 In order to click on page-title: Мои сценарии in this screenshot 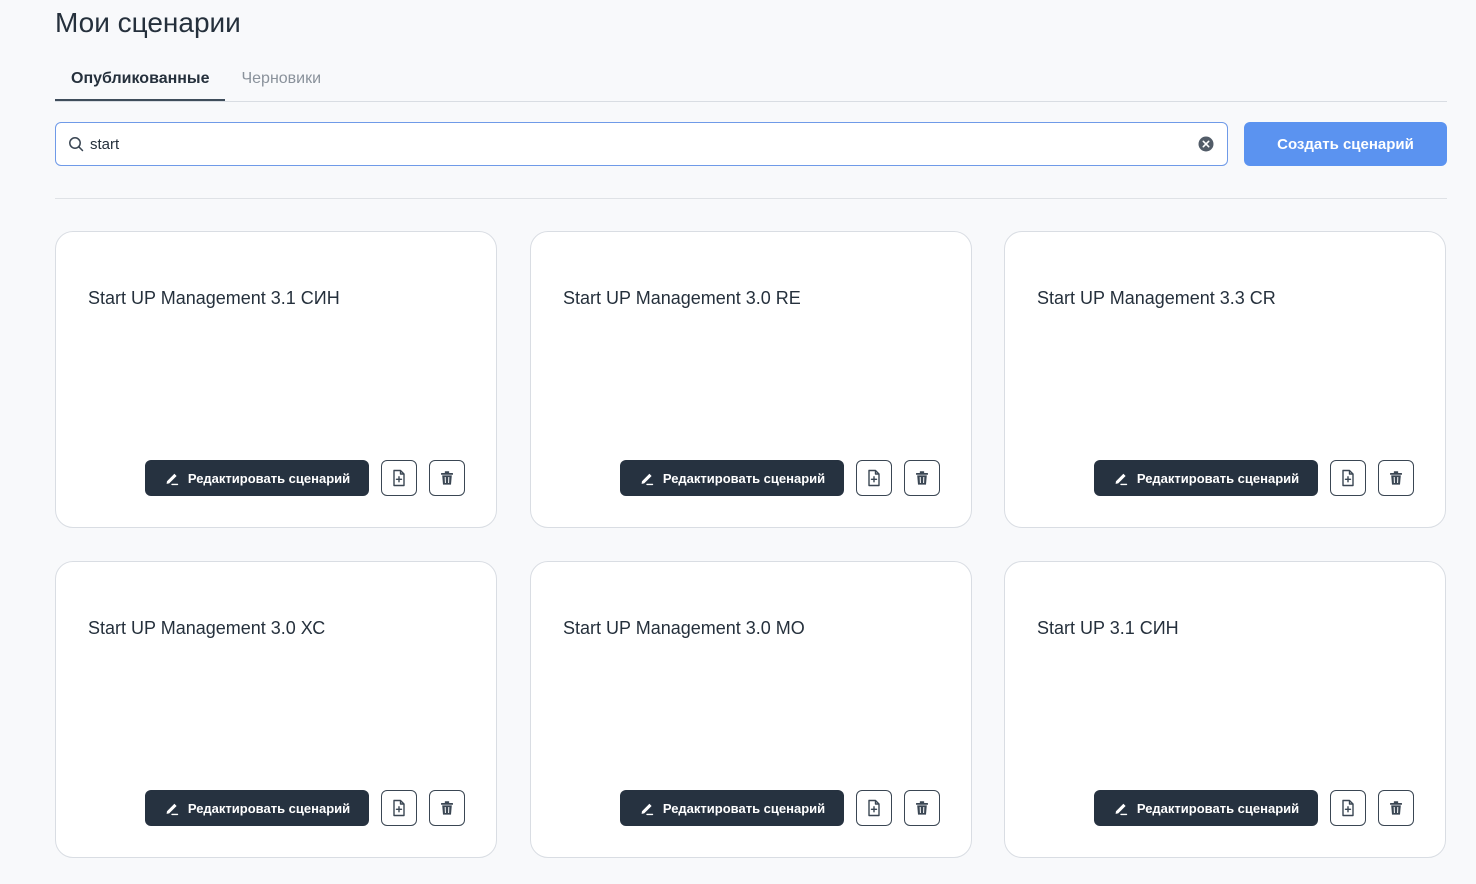, I will do `click(148, 22)`.